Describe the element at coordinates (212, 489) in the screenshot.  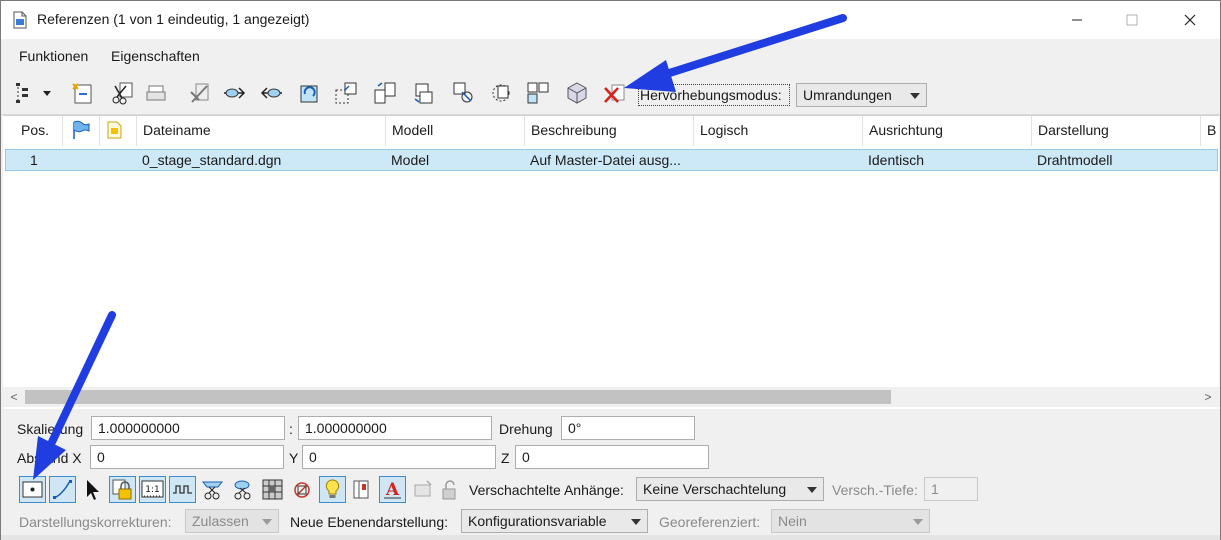
I see `clip-front-toggle-button` at that location.